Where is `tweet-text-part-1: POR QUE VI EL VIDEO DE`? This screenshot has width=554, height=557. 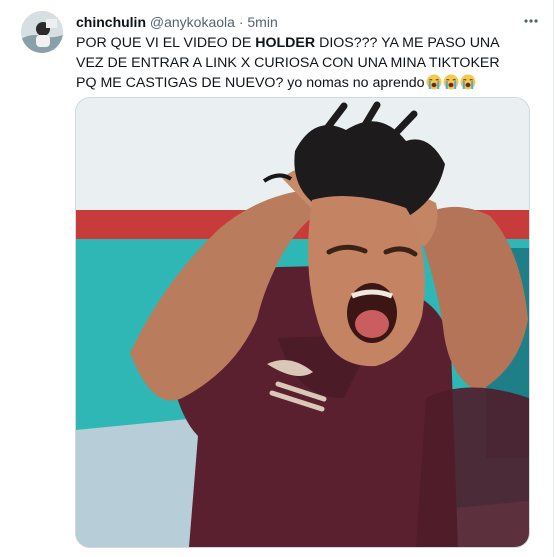 tweet-text-part-1: POR QUE VI EL VIDEO DE is located at coordinates (166, 43).